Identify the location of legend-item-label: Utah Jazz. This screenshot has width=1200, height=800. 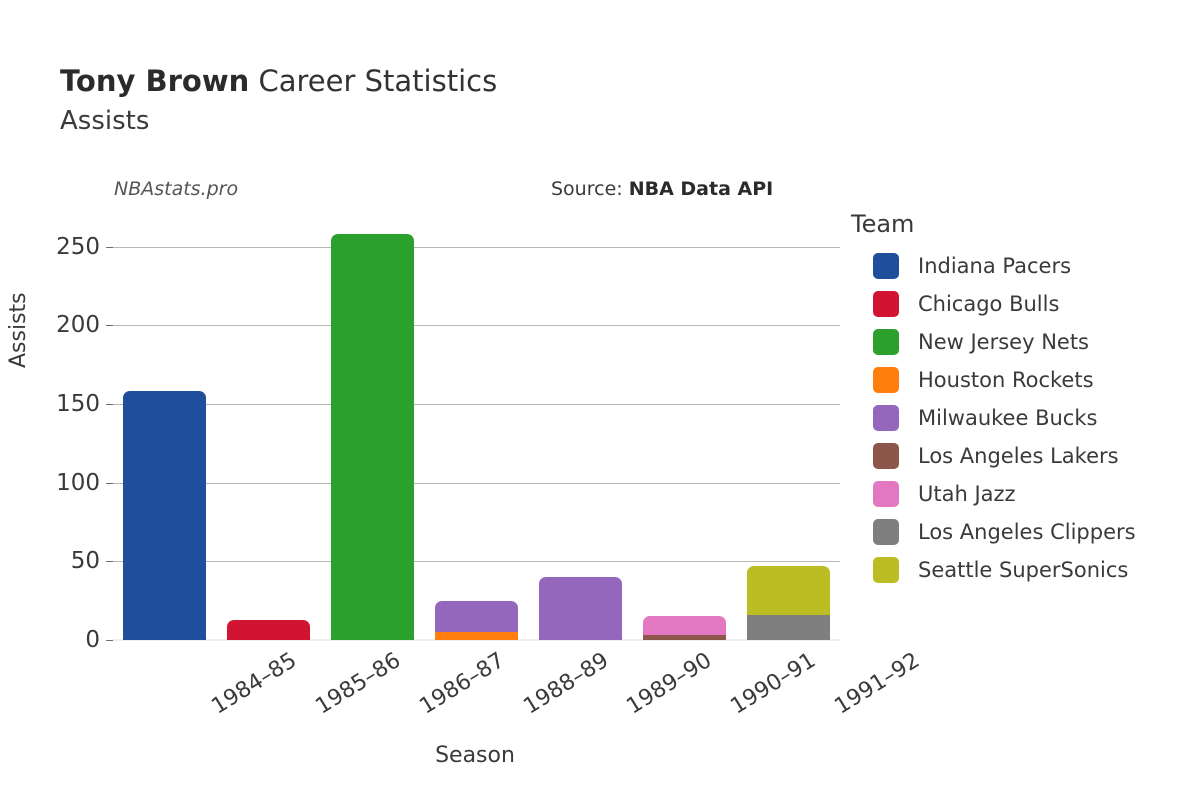
(967, 494).